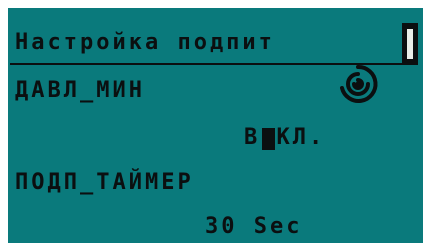 Image resolution: width=429 pixels, height=243 pixels. What do you see at coordinates (80, 91) in the screenshot?
I see `param-label-davl-min: ДАВЛ_МИН` at bounding box center [80, 91].